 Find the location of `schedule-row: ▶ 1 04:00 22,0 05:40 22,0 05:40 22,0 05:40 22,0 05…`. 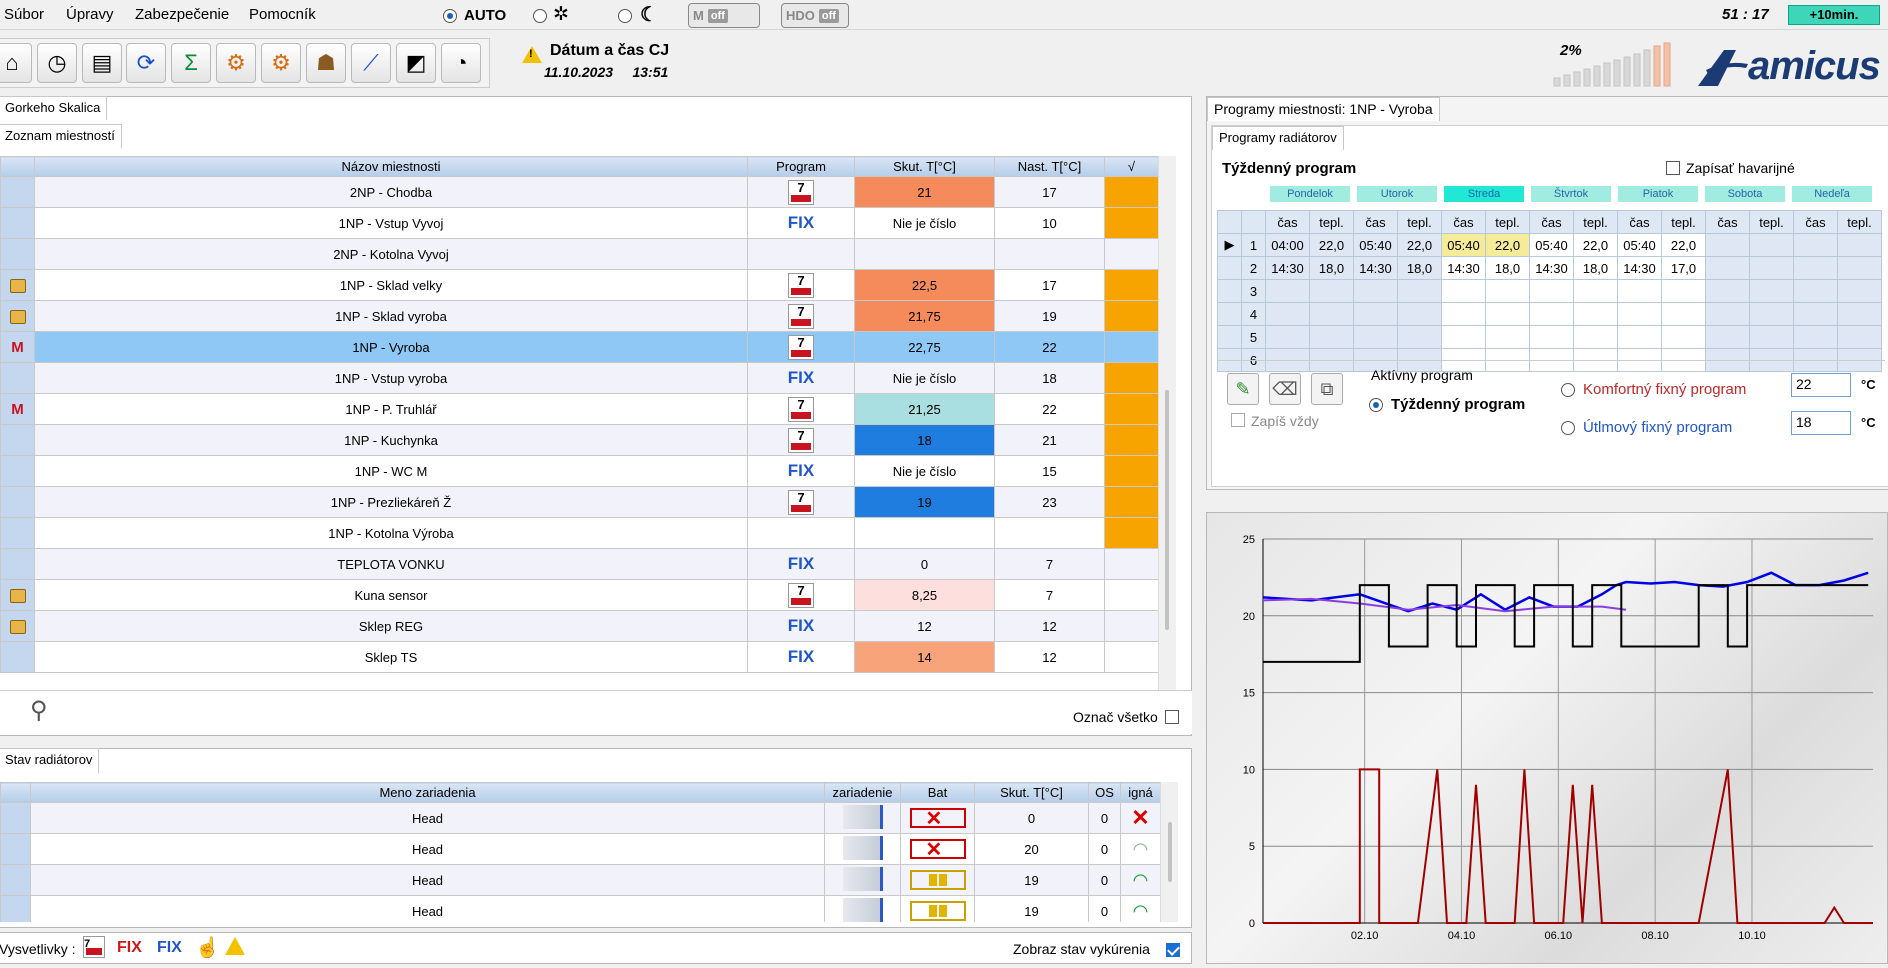

schedule-row: ▶ 1 04:00 22,0 05:40 22,0 05:40 22,0 05:40 22,0 05… is located at coordinates (1549, 245).